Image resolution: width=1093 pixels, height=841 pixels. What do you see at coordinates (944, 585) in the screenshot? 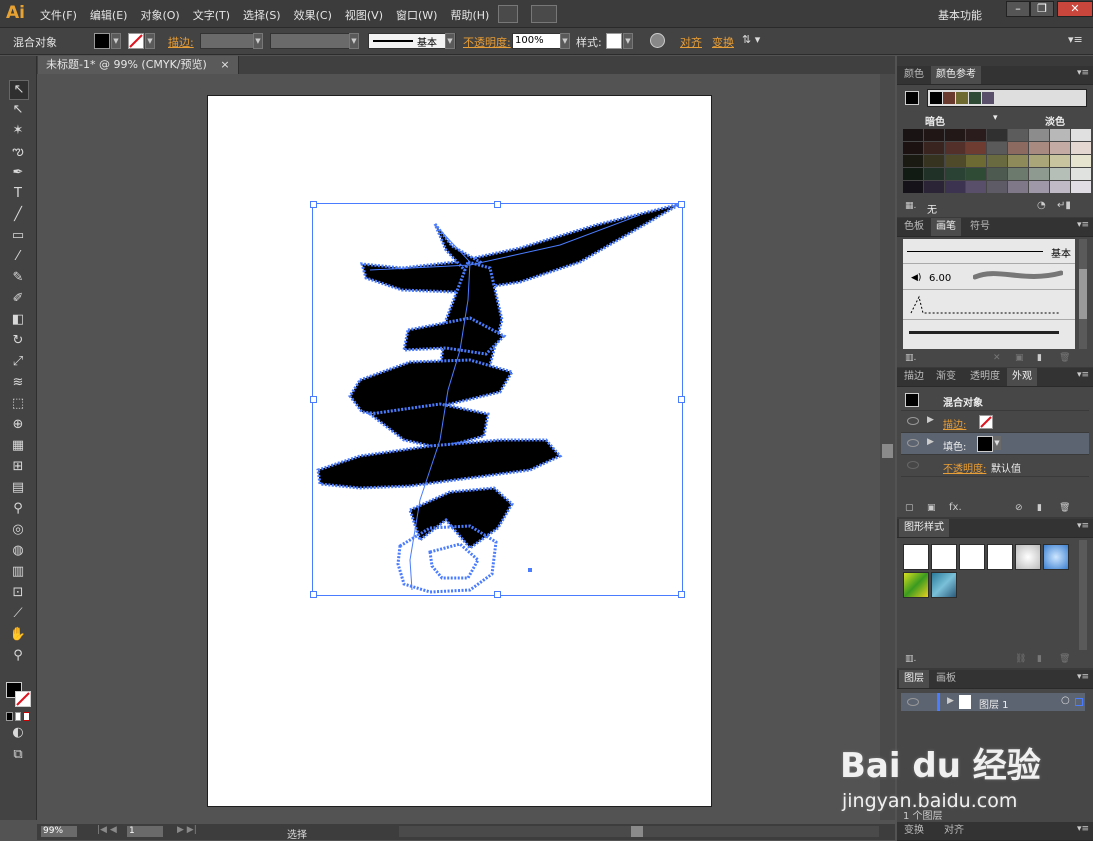
I see `graphic-style-blue-texture` at bounding box center [944, 585].